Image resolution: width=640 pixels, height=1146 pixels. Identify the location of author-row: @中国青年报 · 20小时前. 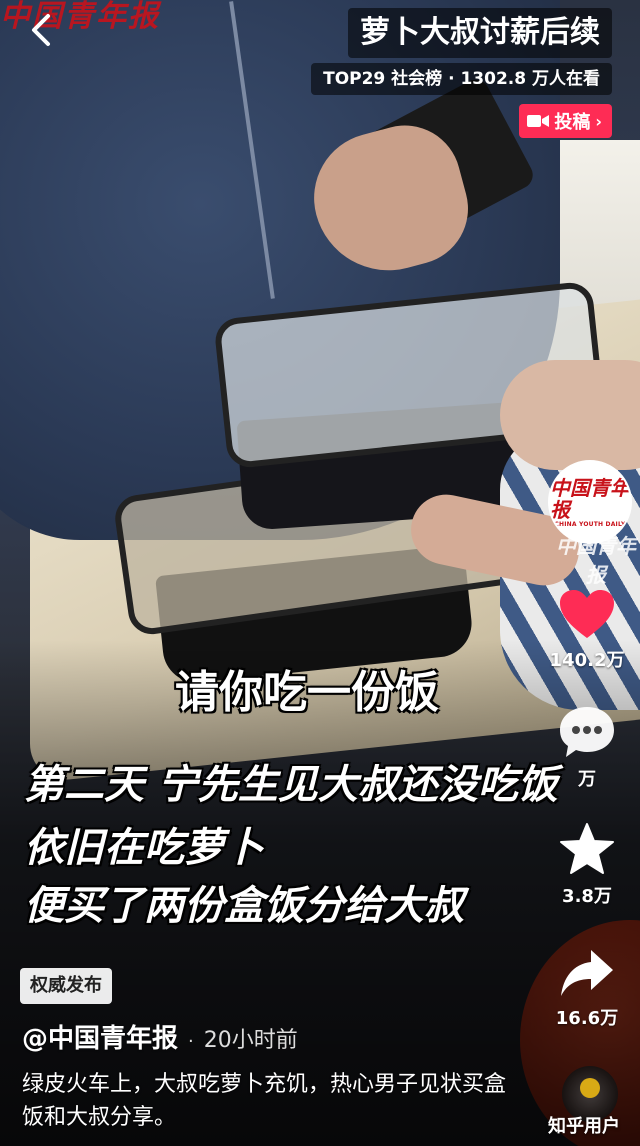
(160, 1036).